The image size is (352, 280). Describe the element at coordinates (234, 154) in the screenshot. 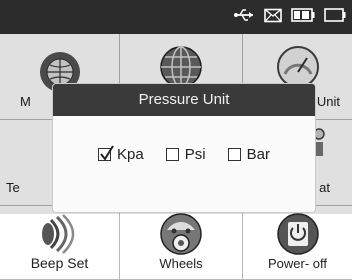

I see `bar-checkbox` at that location.